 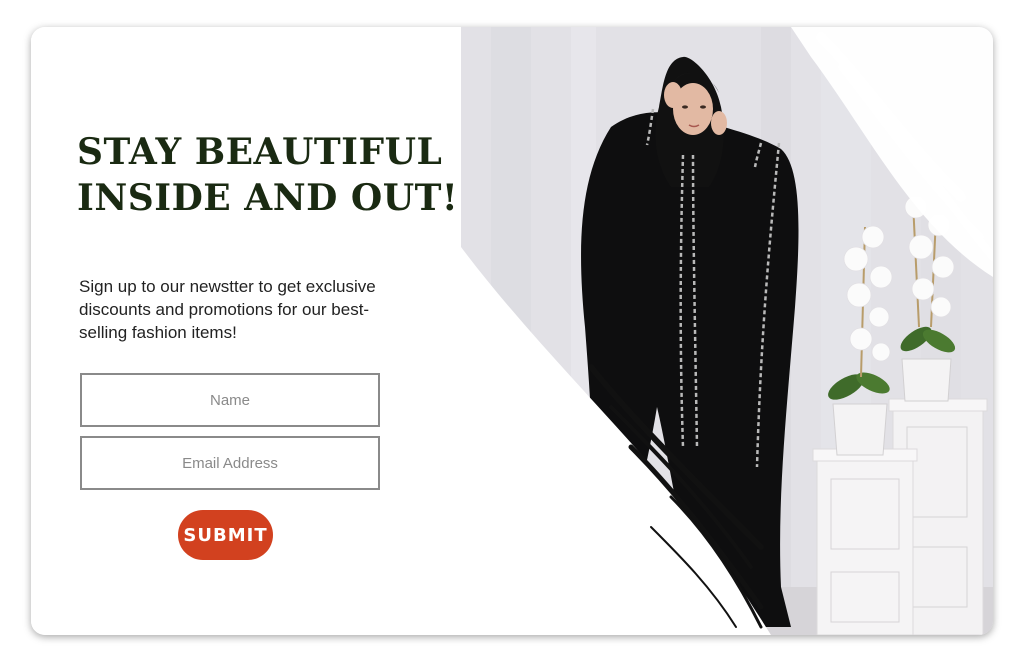 I want to click on headline-line-1: STAY BEAUTIFUL, so click(x=260, y=152).